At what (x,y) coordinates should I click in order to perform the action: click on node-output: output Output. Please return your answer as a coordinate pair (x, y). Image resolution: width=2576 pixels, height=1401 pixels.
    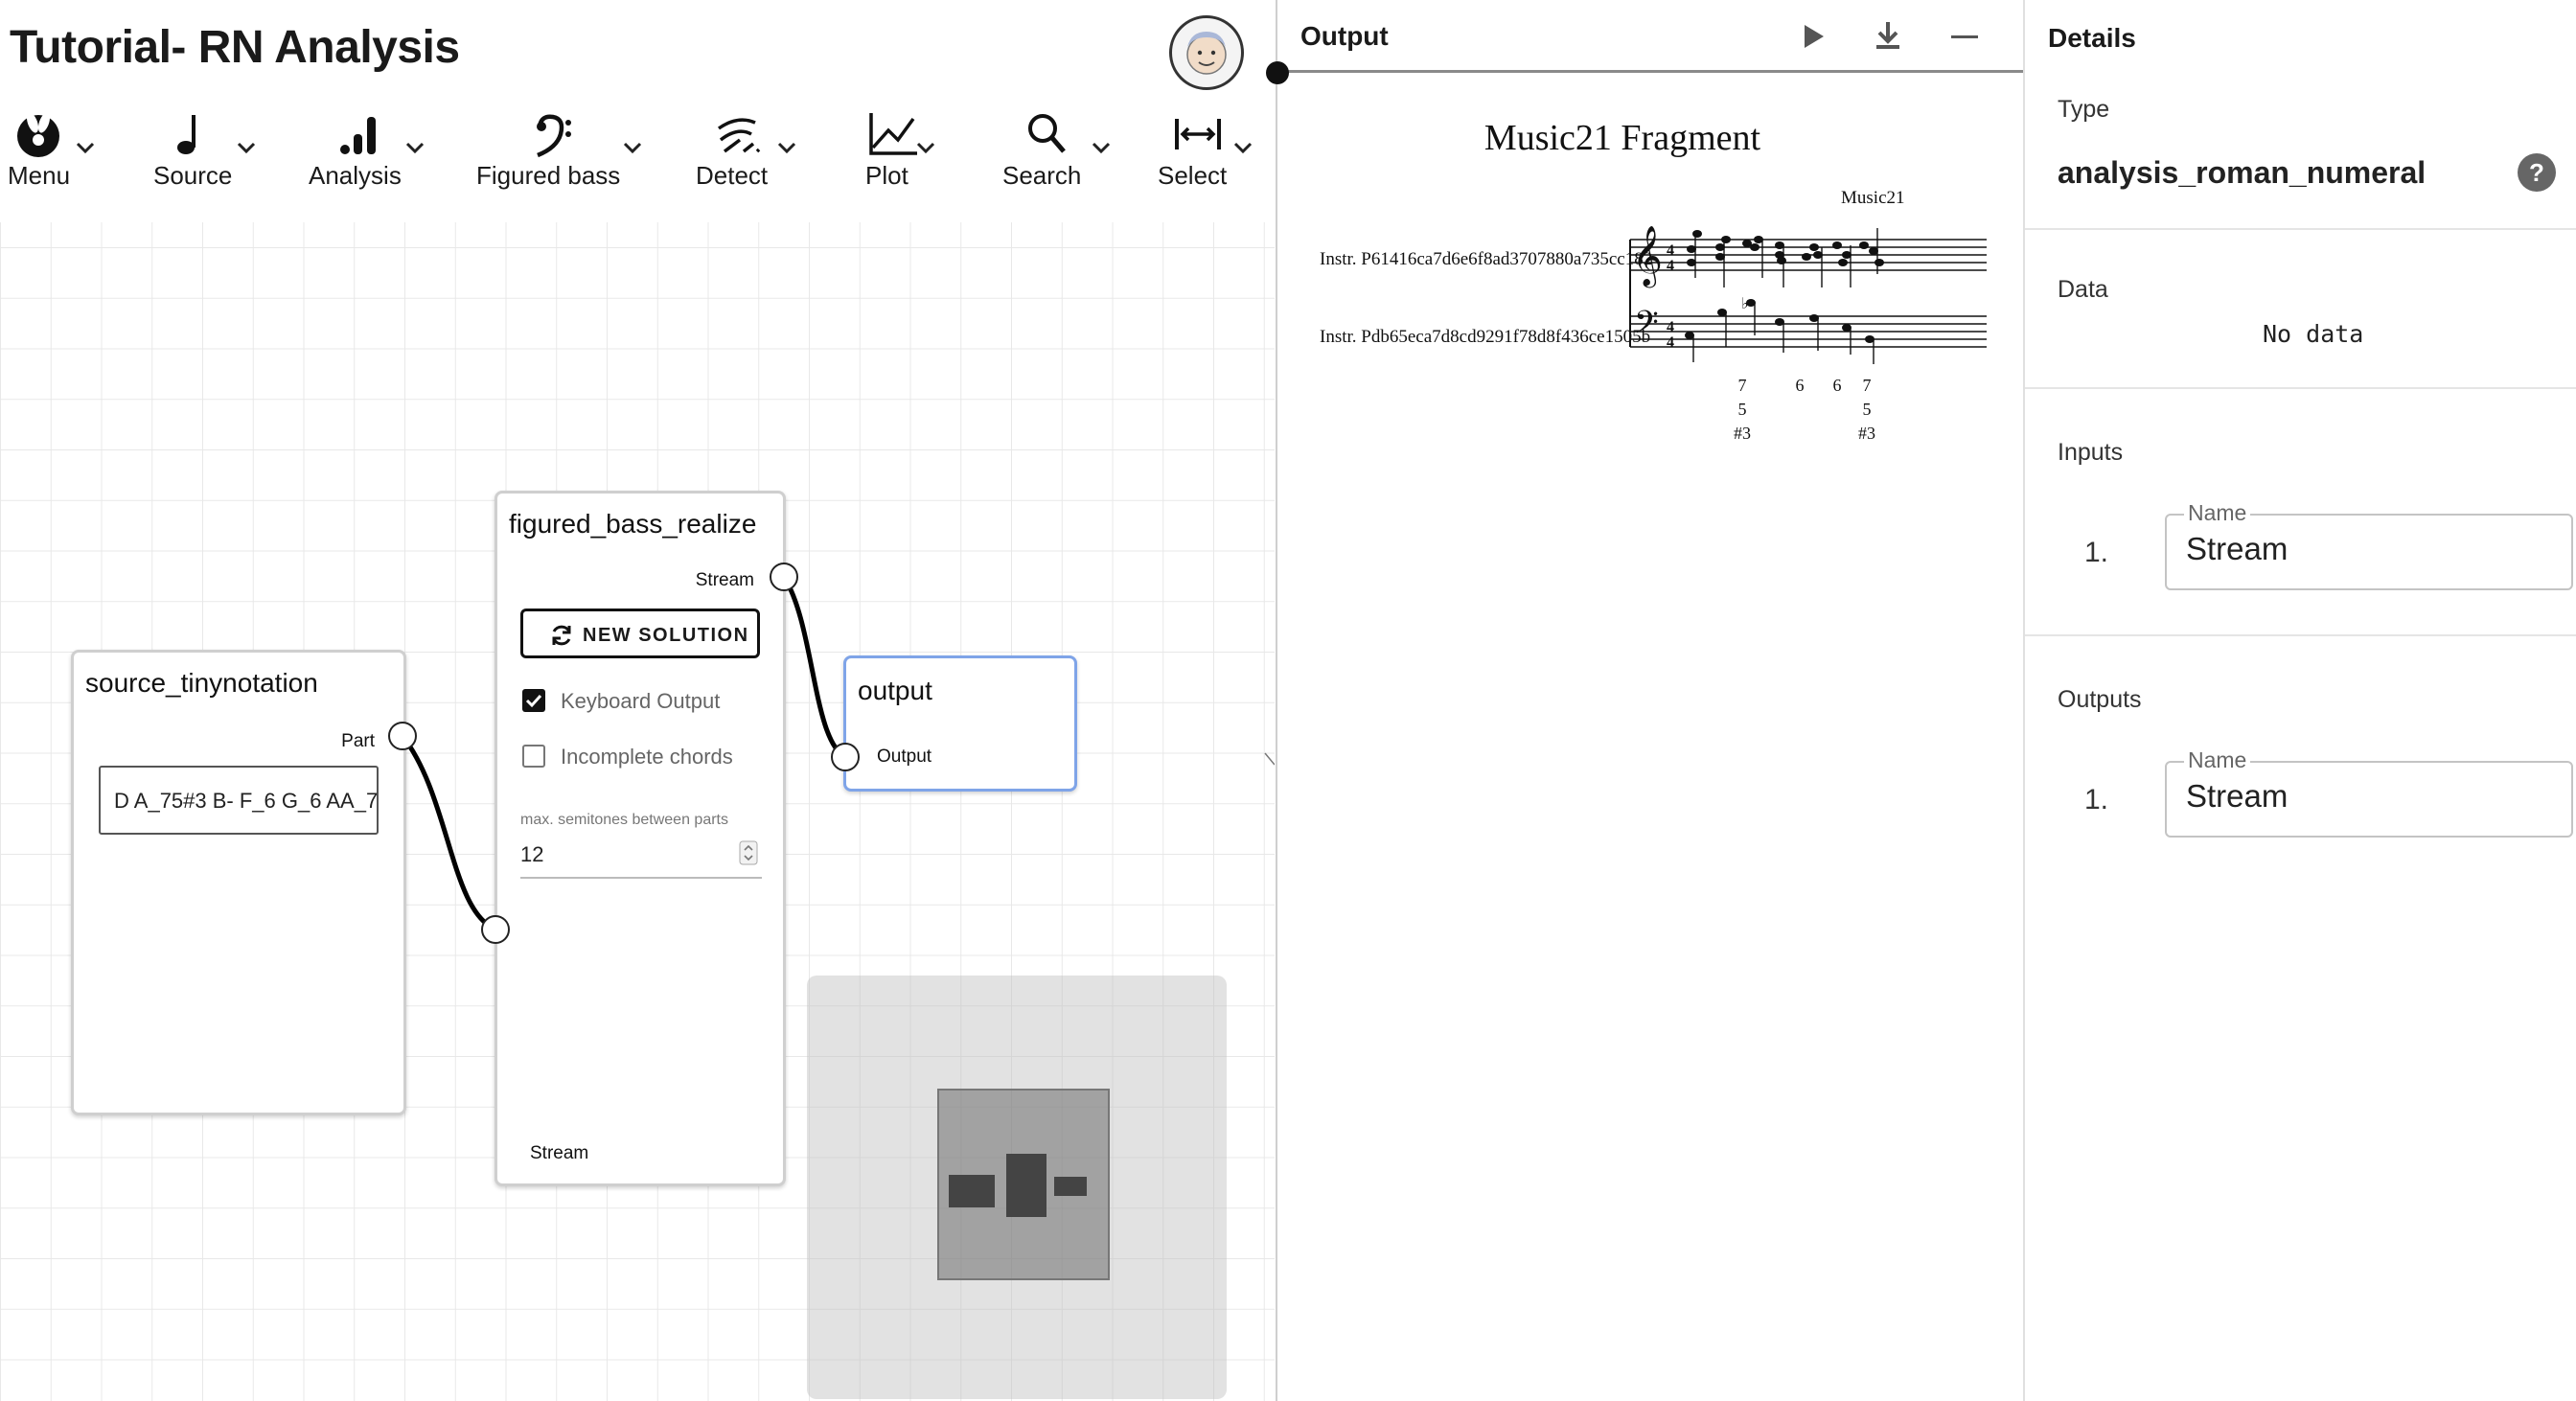
    Looking at the image, I should click on (960, 723).